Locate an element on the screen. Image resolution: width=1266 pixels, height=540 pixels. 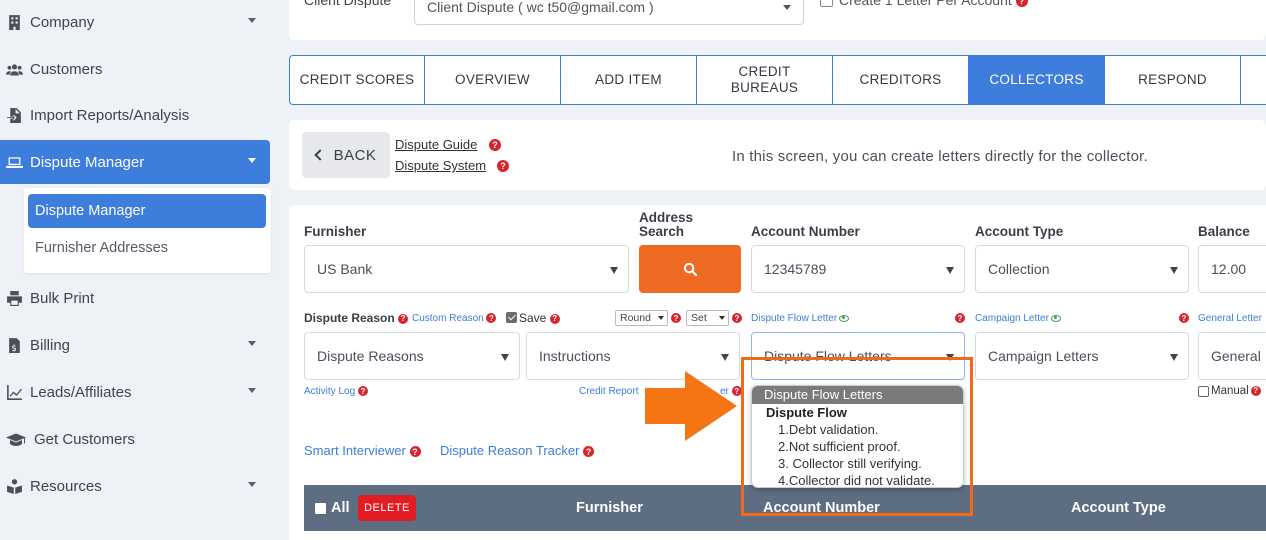
account-number-label: Account Number is located at coordinates (805, 231).